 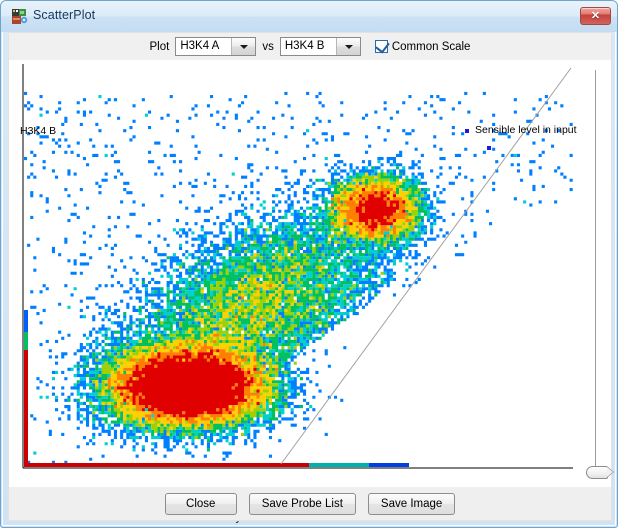 I want to click on x-axis-select-button, so click(x=243, y=46).